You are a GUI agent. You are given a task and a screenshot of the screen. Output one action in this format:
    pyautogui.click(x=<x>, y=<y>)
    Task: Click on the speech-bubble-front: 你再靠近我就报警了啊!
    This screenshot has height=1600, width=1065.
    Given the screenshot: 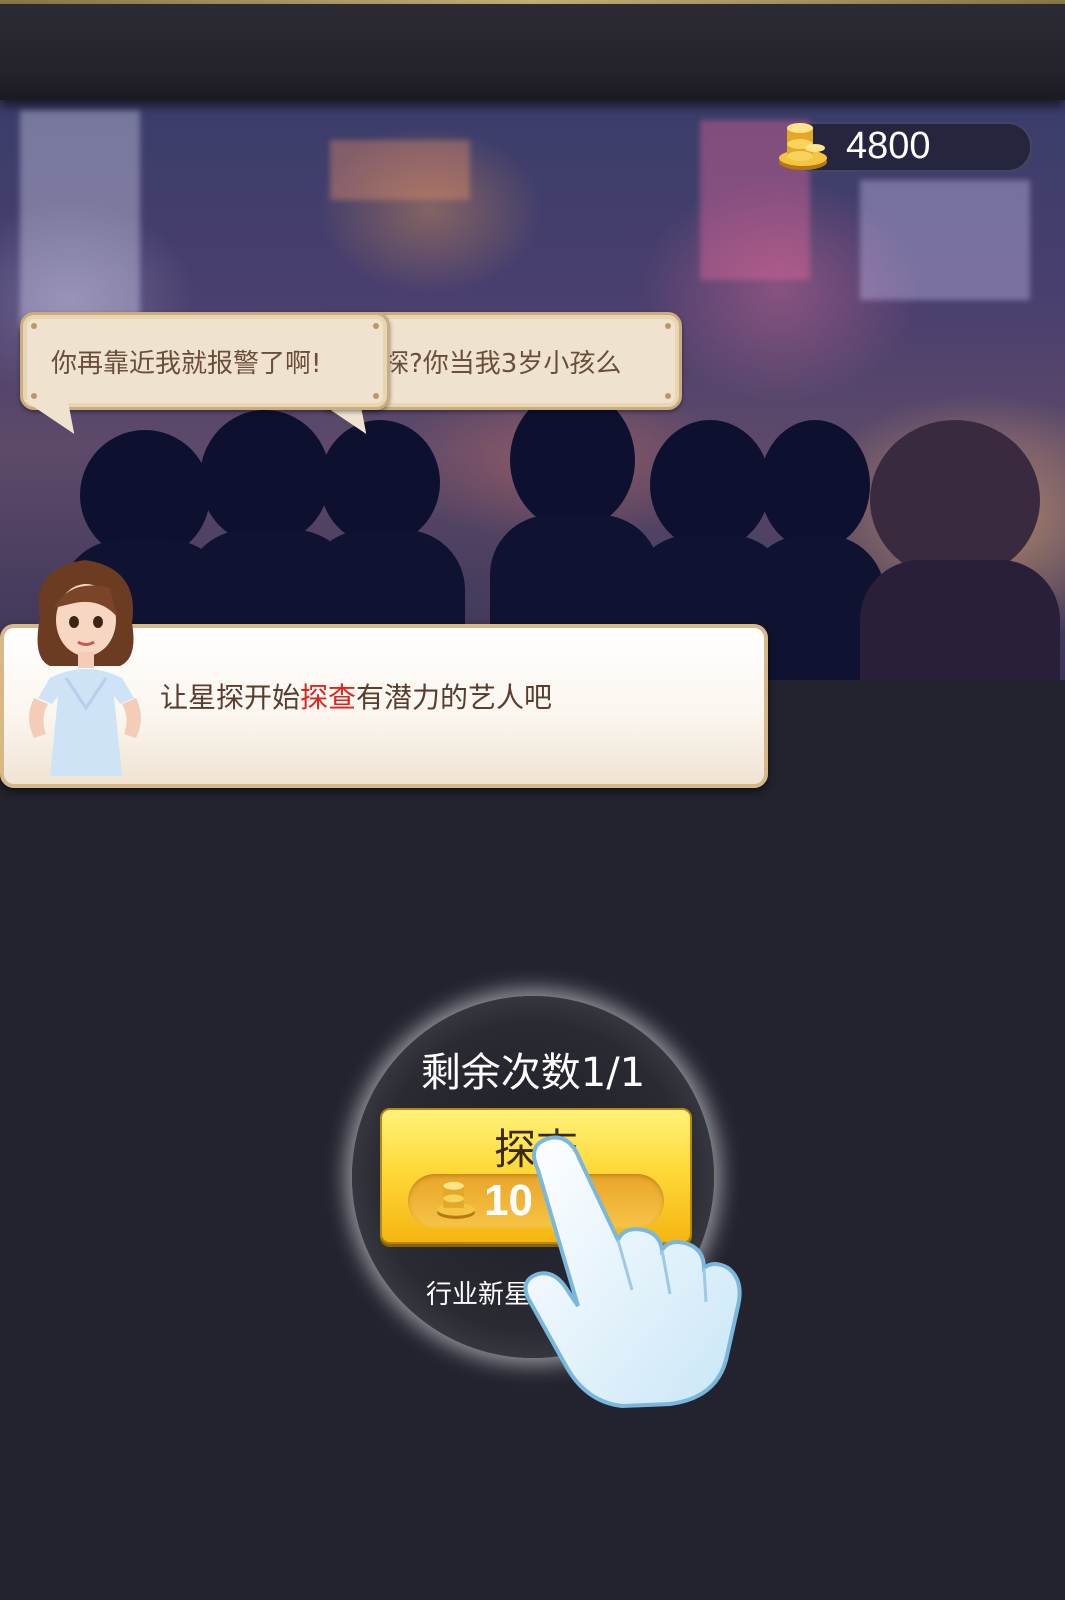 What is the action you would take?
    pyautogui.click(x=205, y=361)
    